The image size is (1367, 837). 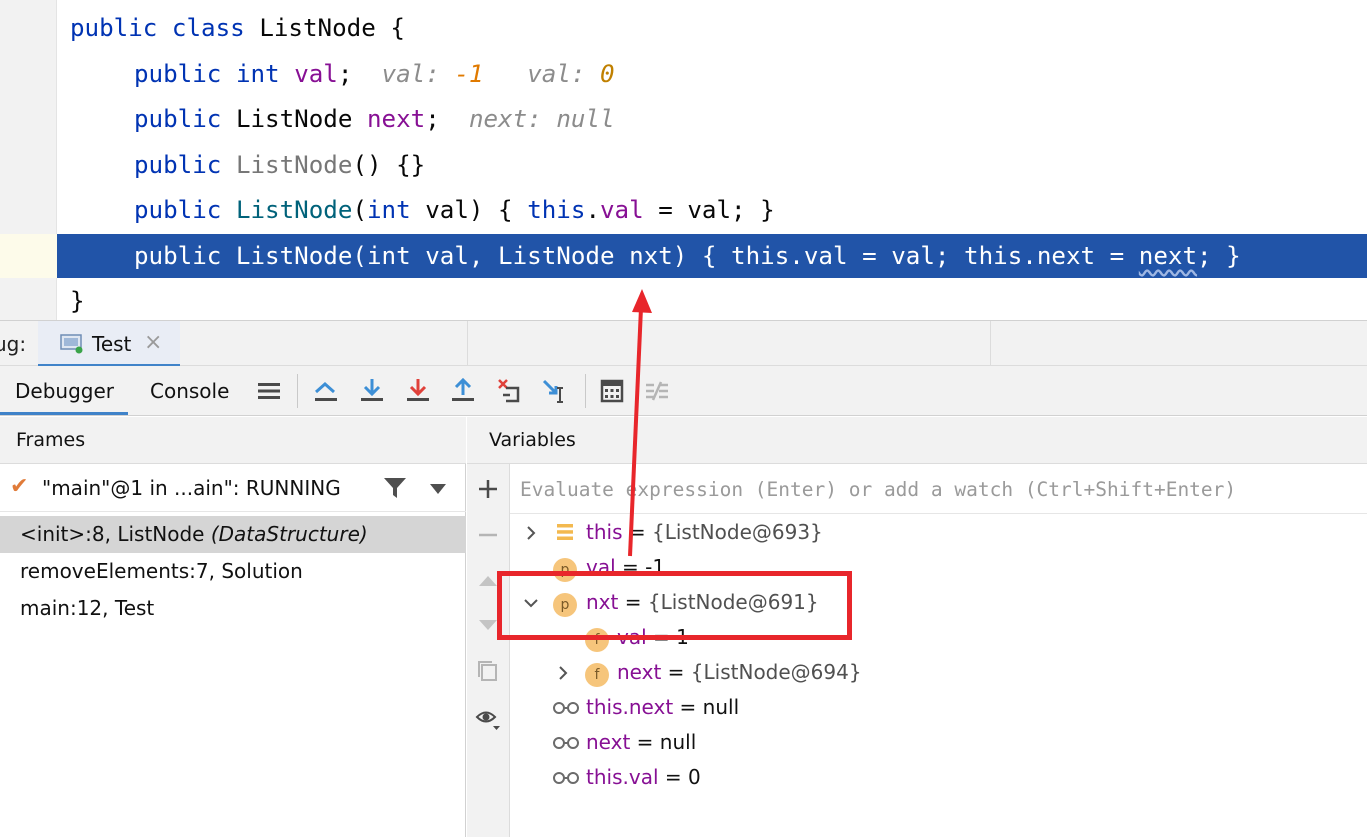 I want to click on close-icon: ×, so click(x=153, y=342).